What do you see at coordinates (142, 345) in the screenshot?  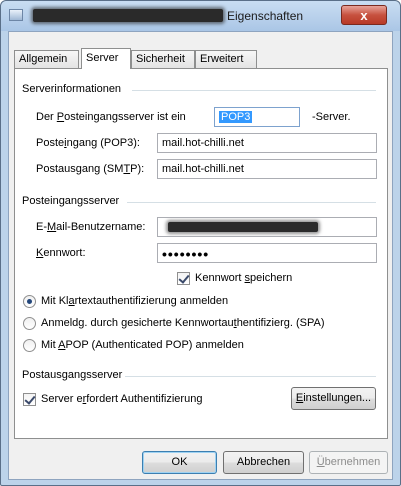 I see `auth-apop-label: Mit APOP (Authenticated POP) anmelden` at bounding box center [142, 345].